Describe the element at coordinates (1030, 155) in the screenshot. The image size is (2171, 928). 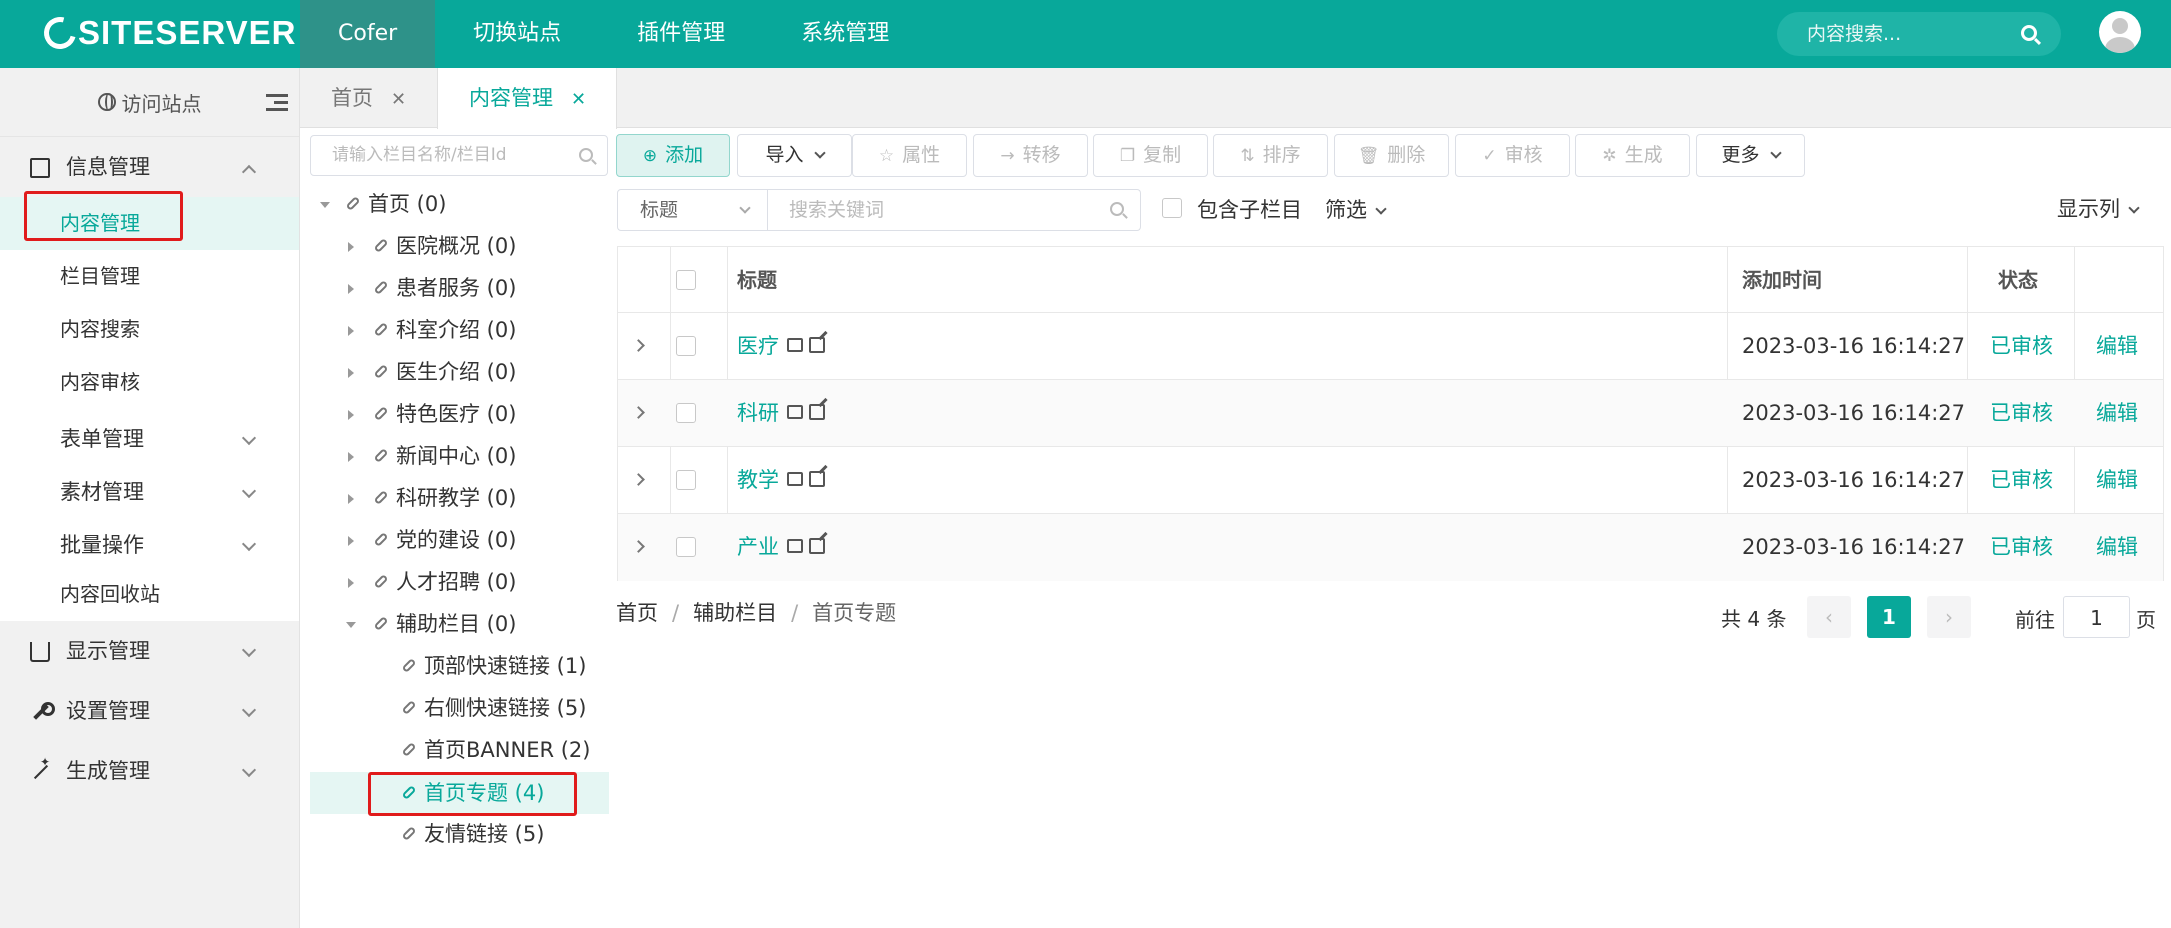
I see `transfer-button: → 转移` at that location.